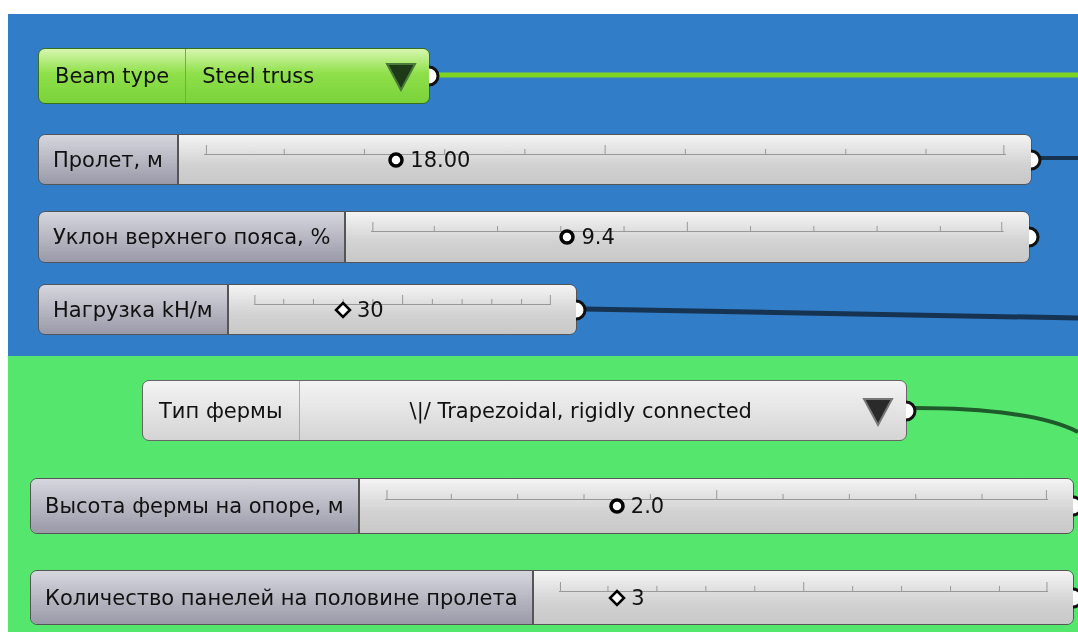  What do you see at coordinates (604, 159) in the screenshot?
I see `slider-track: 18.00` at bounding box center [604, 159].